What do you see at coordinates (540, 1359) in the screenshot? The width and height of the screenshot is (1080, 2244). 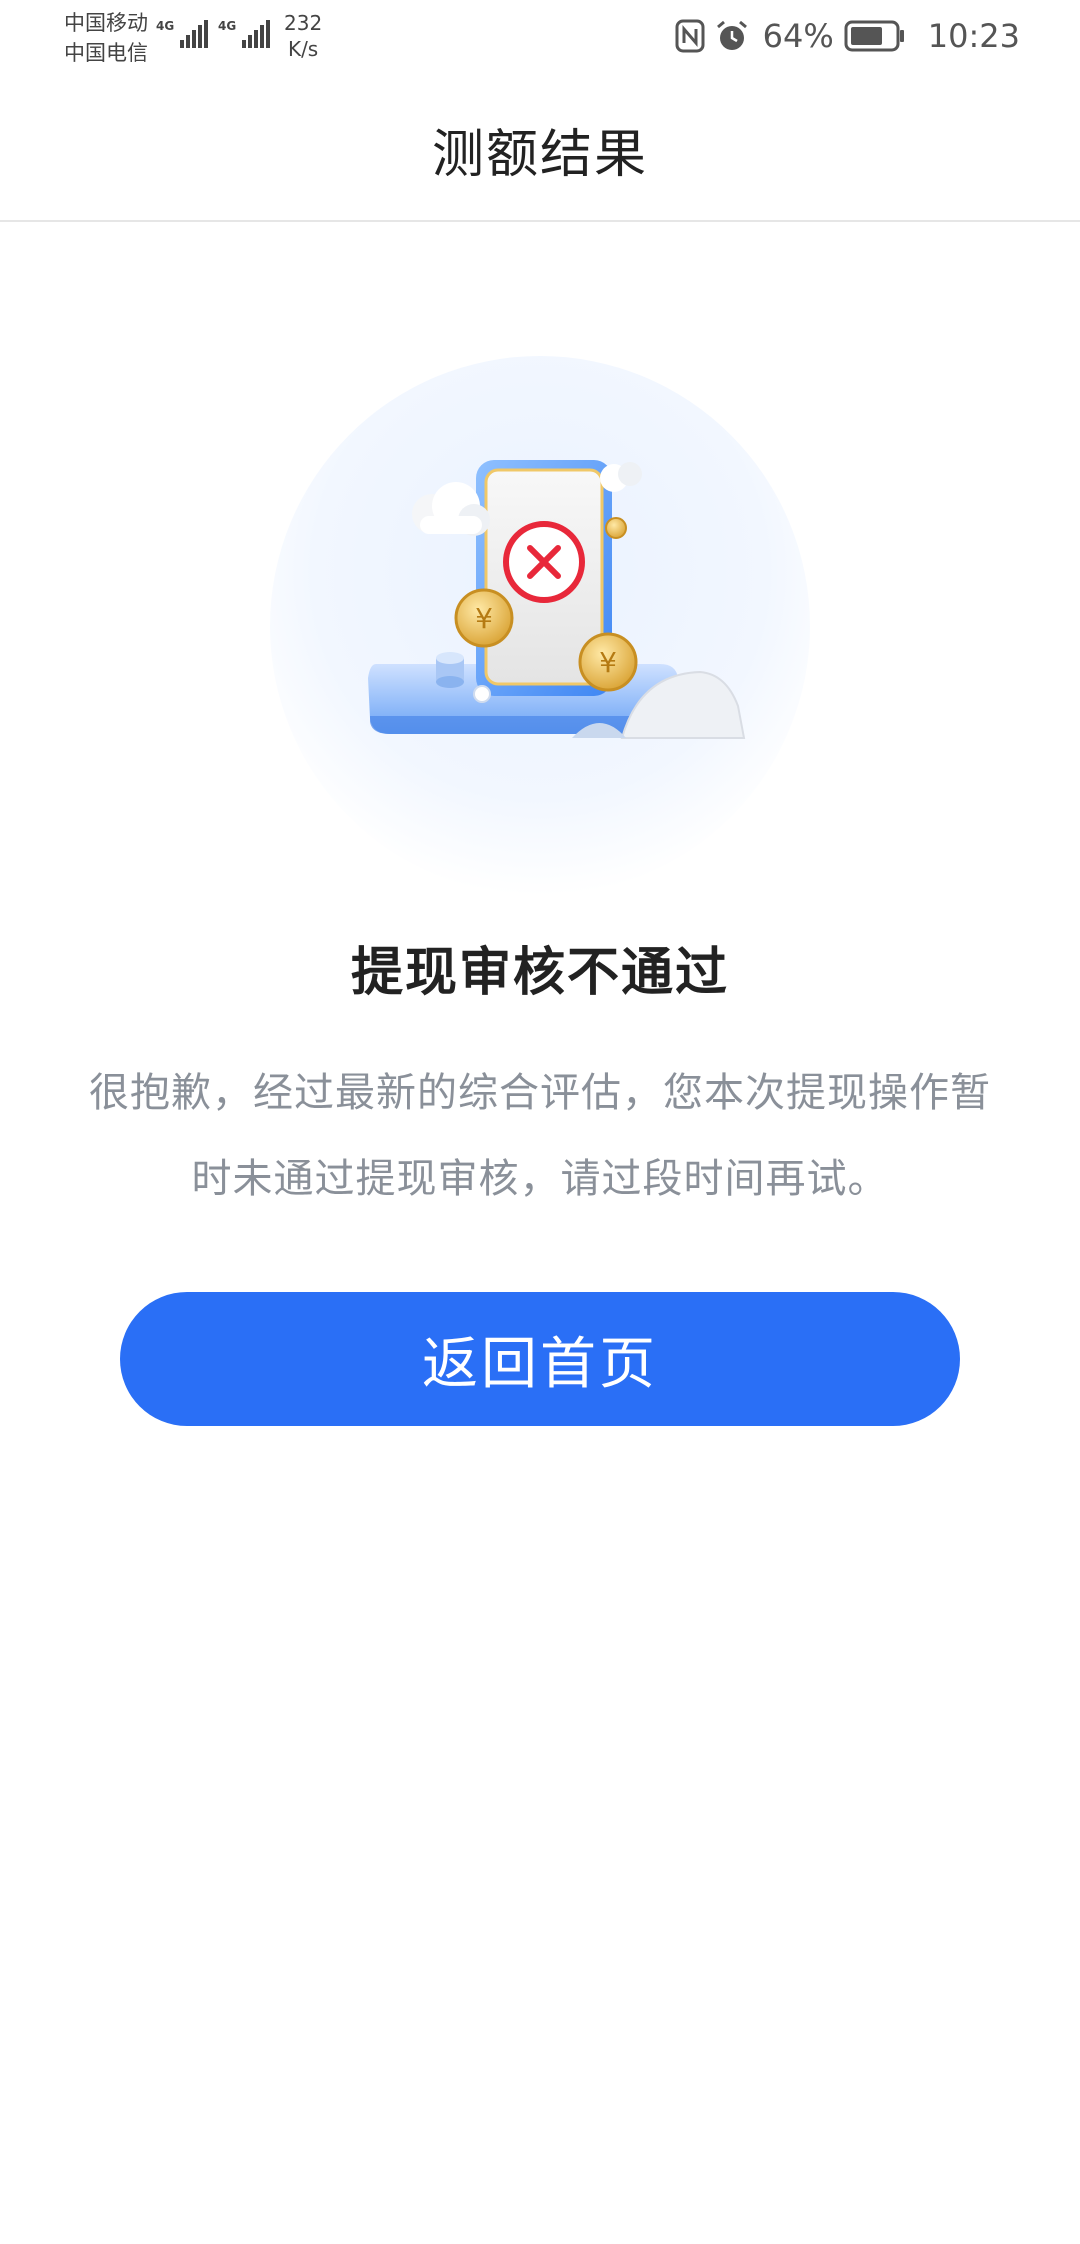 I see `back-to-home-button: 返回首页` at bounding box center [540, 1359].